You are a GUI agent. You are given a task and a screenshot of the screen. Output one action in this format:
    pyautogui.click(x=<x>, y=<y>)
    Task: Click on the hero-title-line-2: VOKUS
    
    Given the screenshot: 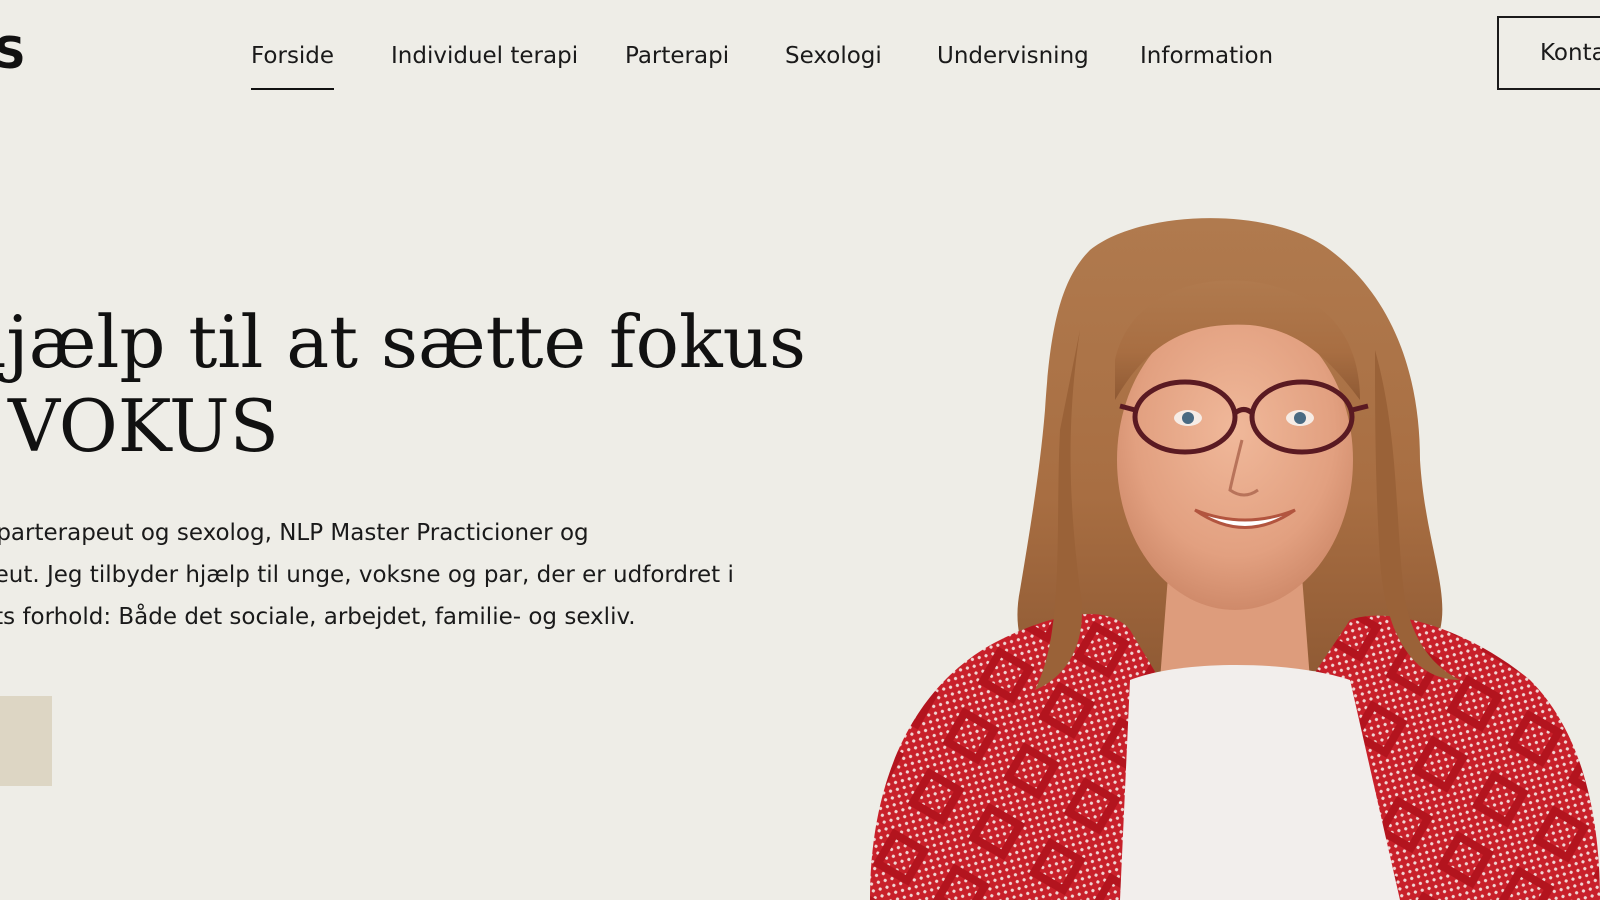 What is the action you would take?
    pyautogui.click(x=143, y=426)
    